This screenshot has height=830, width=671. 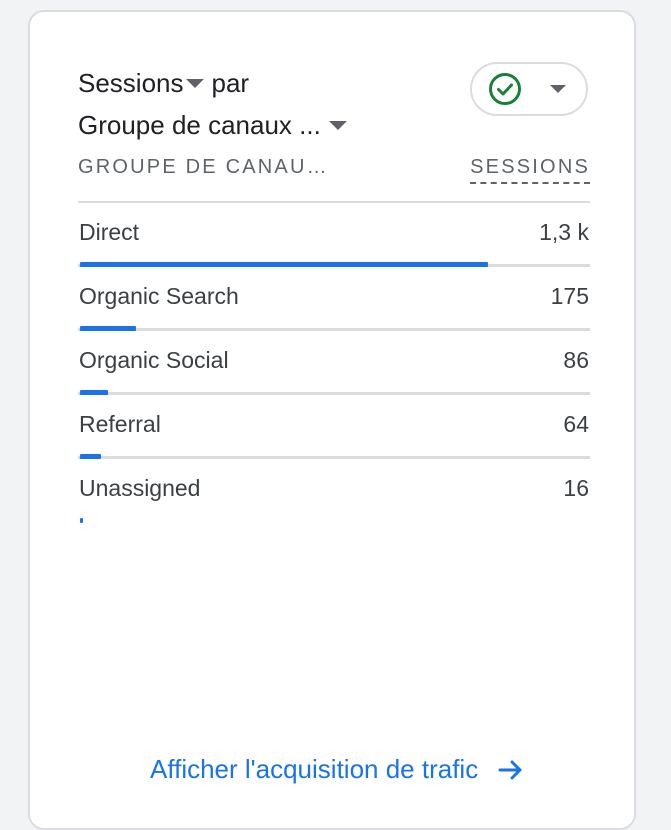 What do you see at coordinates (140, 488) in the screenshot?
I see `channel-label: Unassigned` at bounding box center [140, 488].